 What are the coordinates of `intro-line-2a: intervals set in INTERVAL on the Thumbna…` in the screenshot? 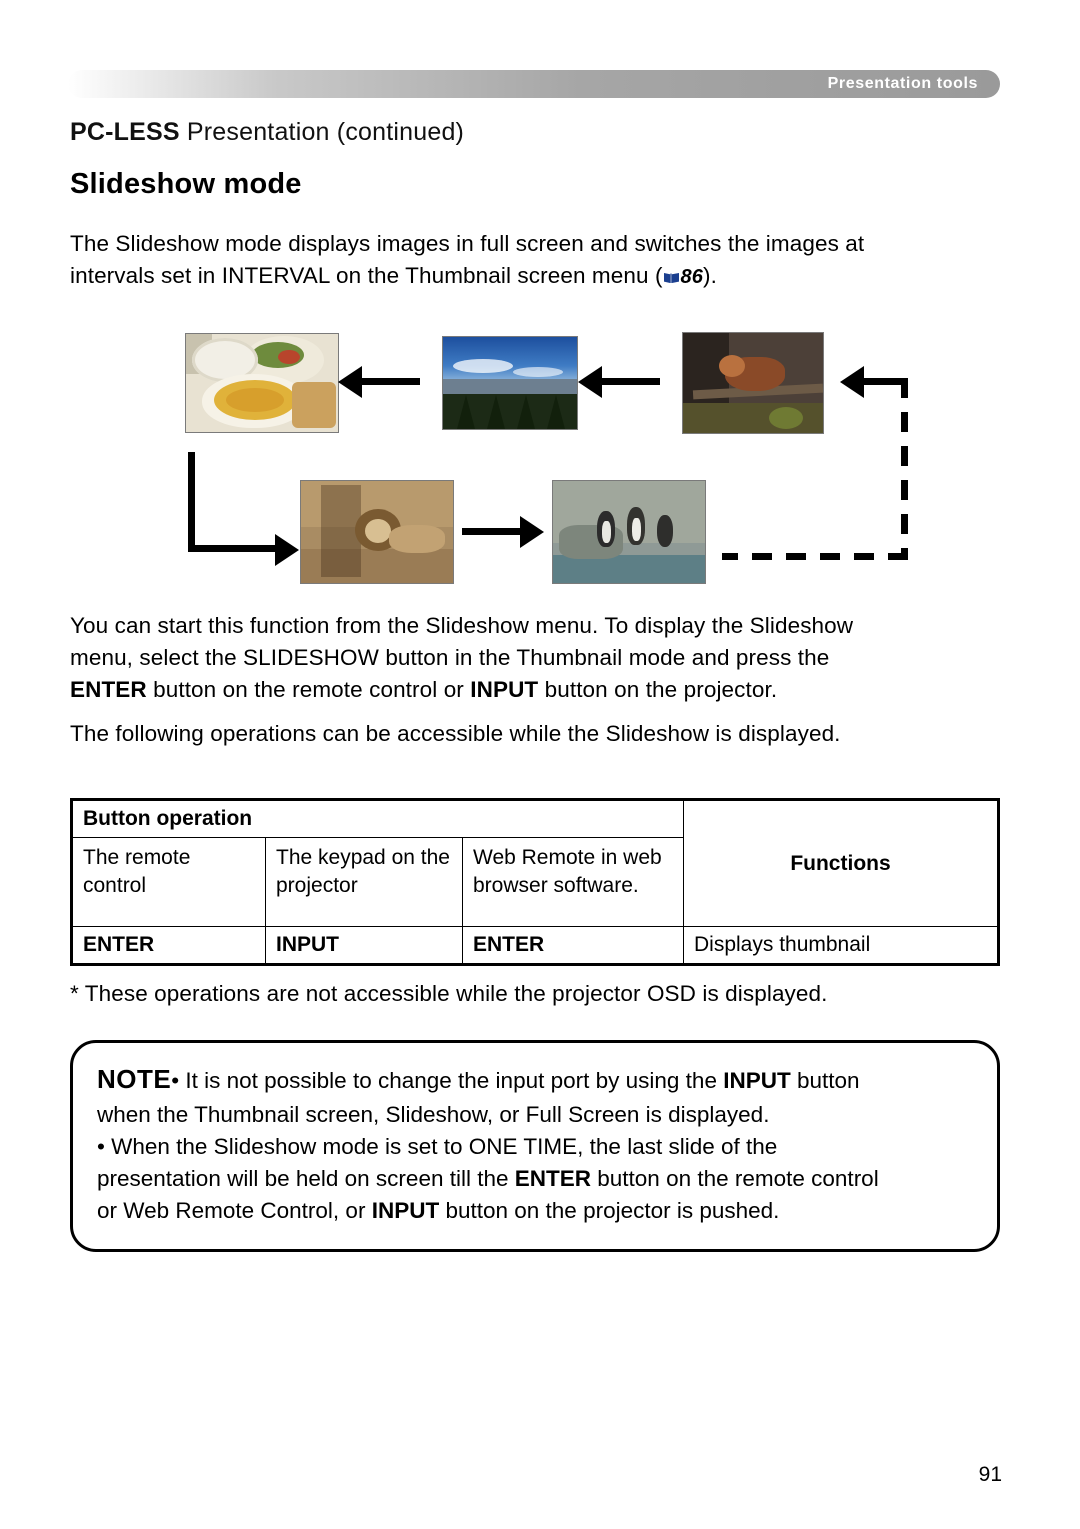 It's located at (366, 275).